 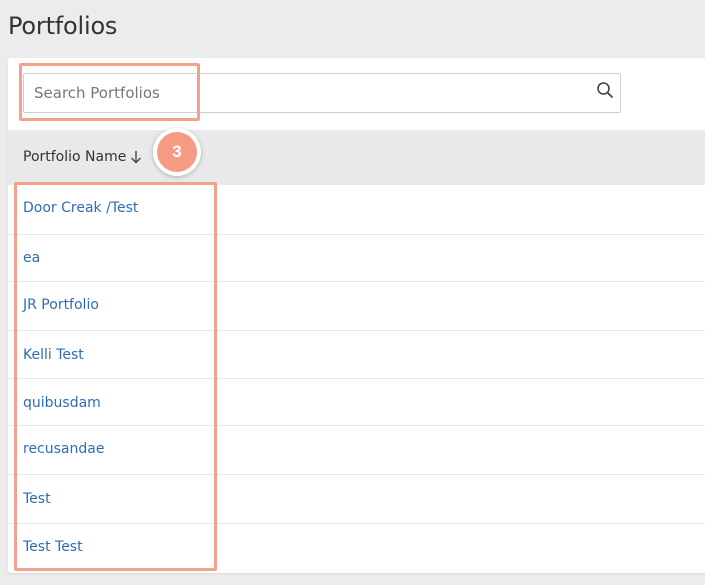 I want to click on table-row: quibusdam, so click(x=356, y=402).